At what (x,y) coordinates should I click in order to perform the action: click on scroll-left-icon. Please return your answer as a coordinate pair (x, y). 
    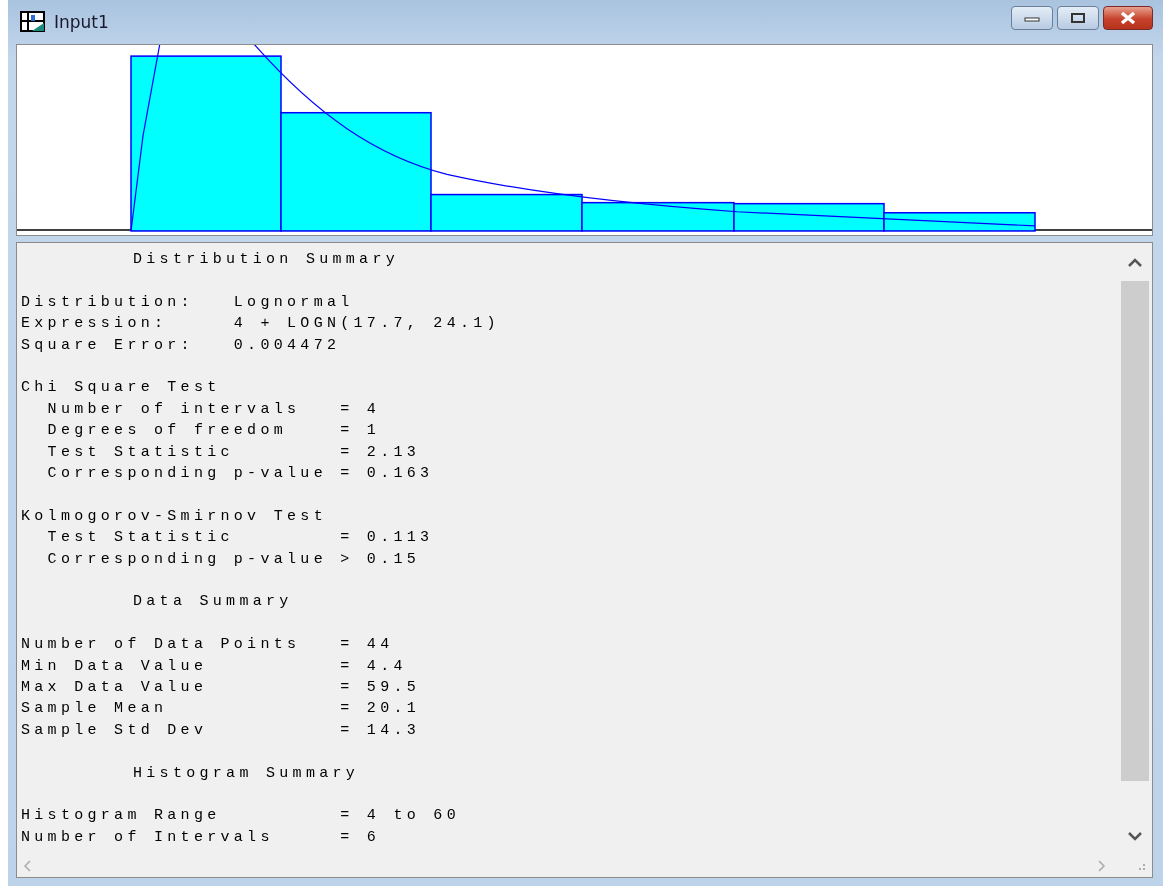
    Looking at the image, I should click on (27, 866).